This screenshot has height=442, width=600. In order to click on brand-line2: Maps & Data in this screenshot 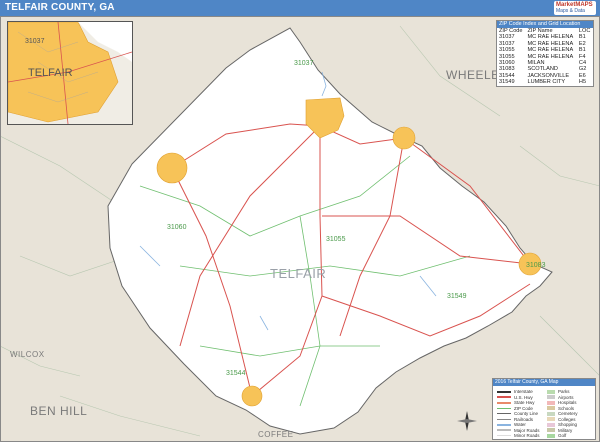, I will do `click(570, 11)`.